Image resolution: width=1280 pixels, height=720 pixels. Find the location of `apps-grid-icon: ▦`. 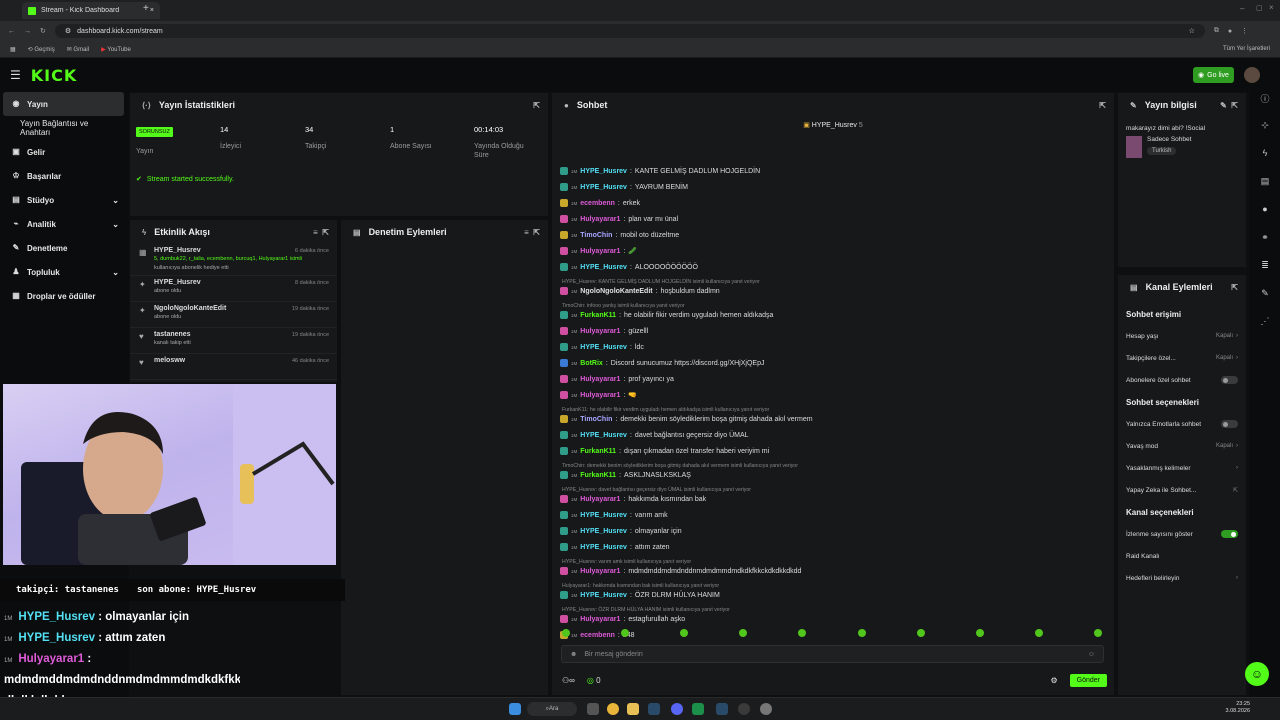

apps-grid-icon: ▦ is located at coordinates (13, 49).